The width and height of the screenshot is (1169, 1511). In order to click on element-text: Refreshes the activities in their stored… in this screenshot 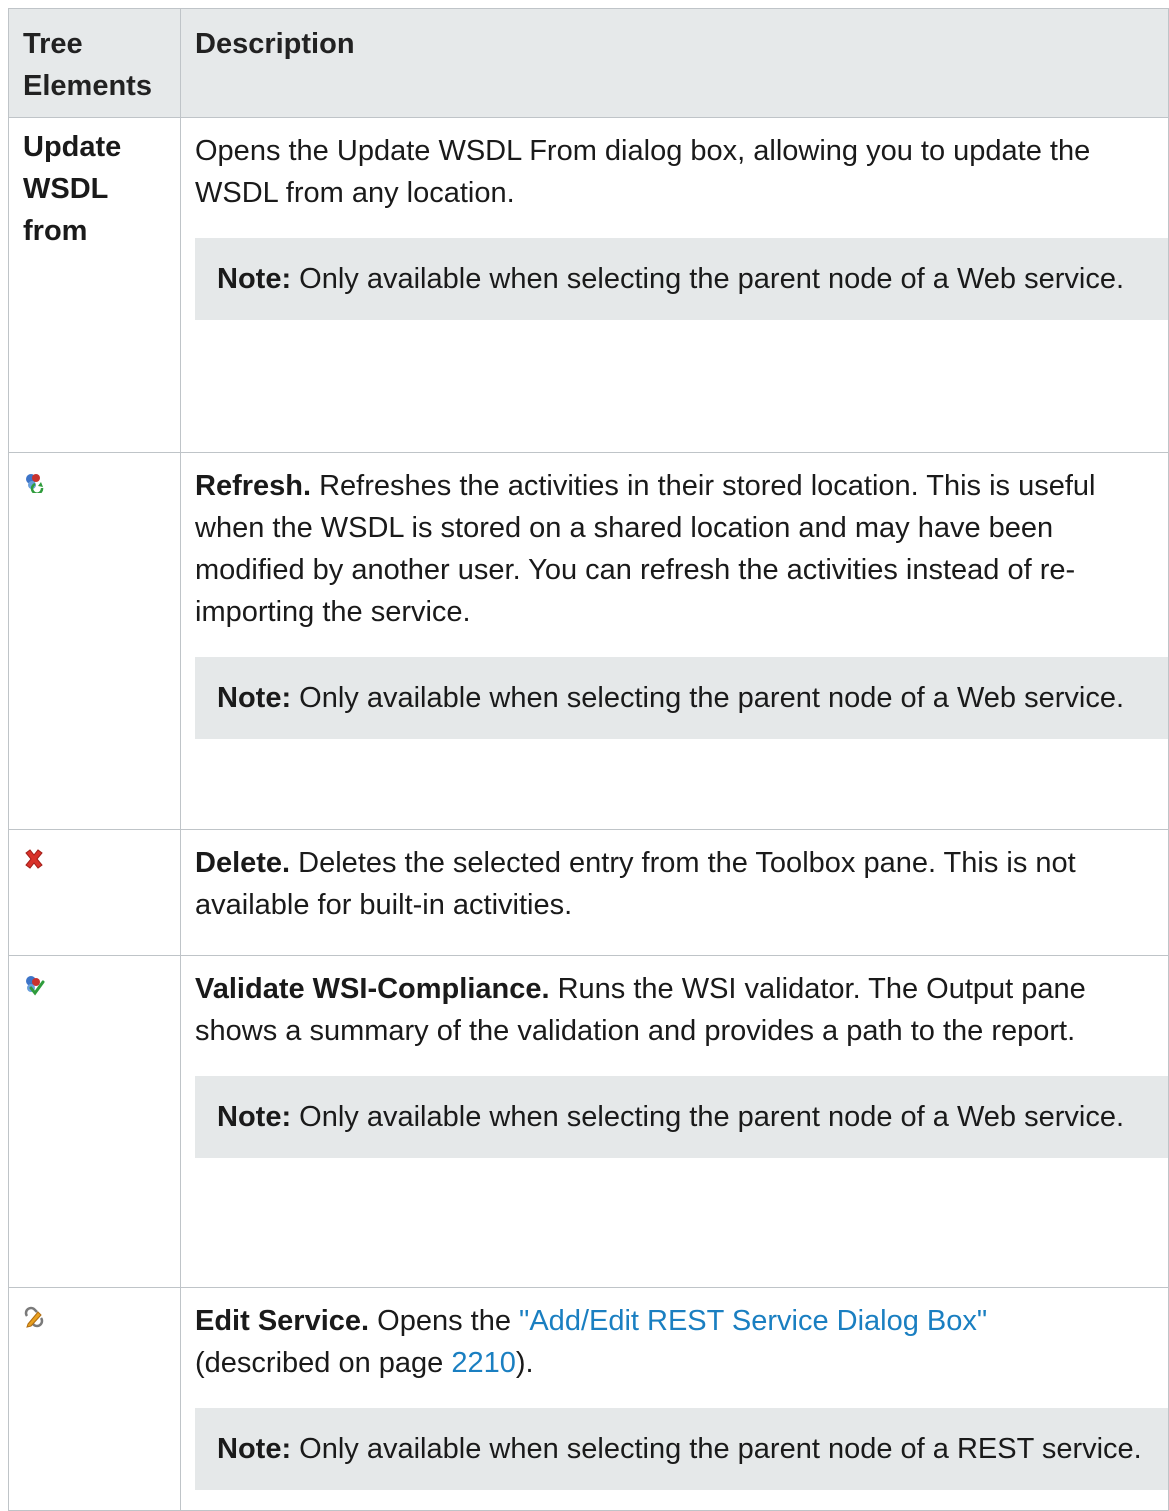, I will do `click(645, 549)`.